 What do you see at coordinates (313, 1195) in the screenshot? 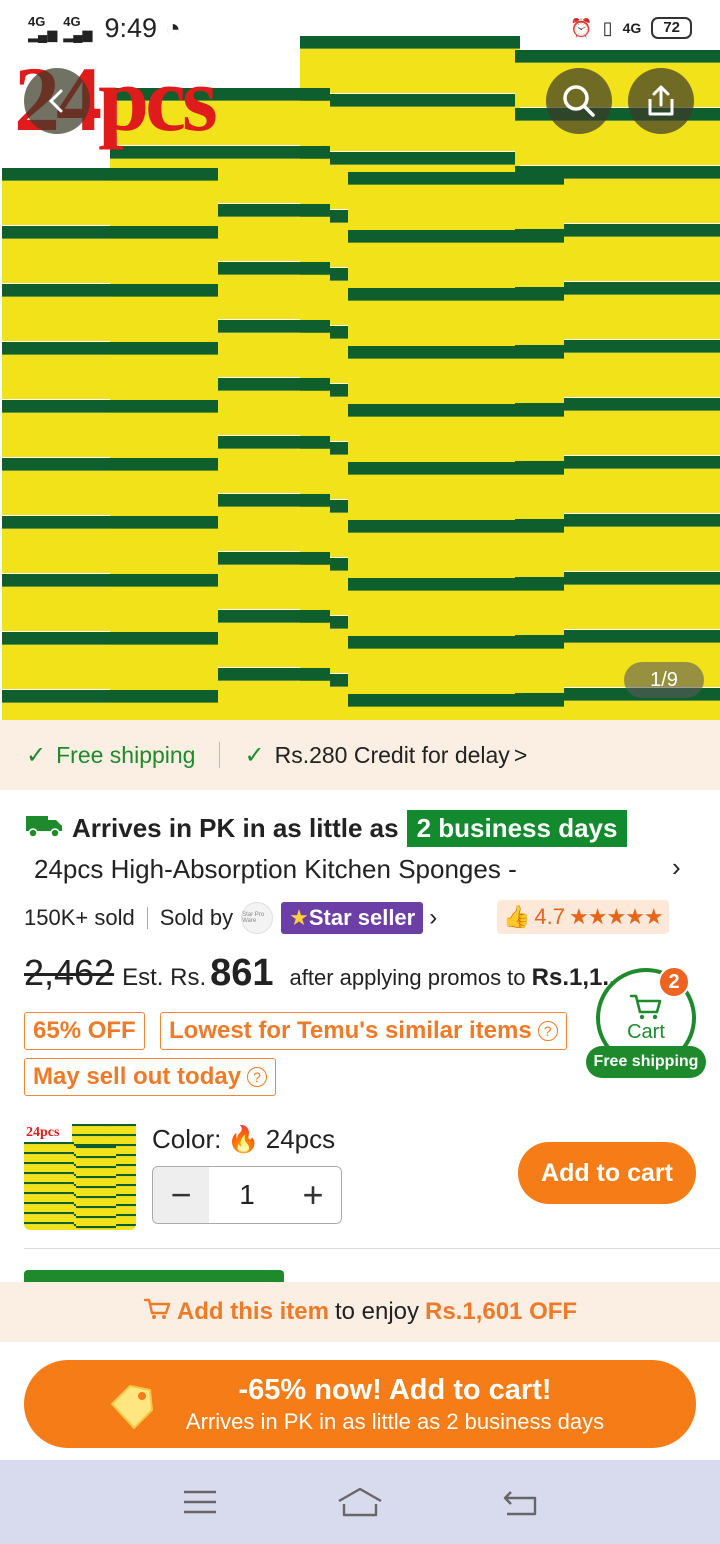
I see `increment-button: +` at bounding box center [313, 1195].